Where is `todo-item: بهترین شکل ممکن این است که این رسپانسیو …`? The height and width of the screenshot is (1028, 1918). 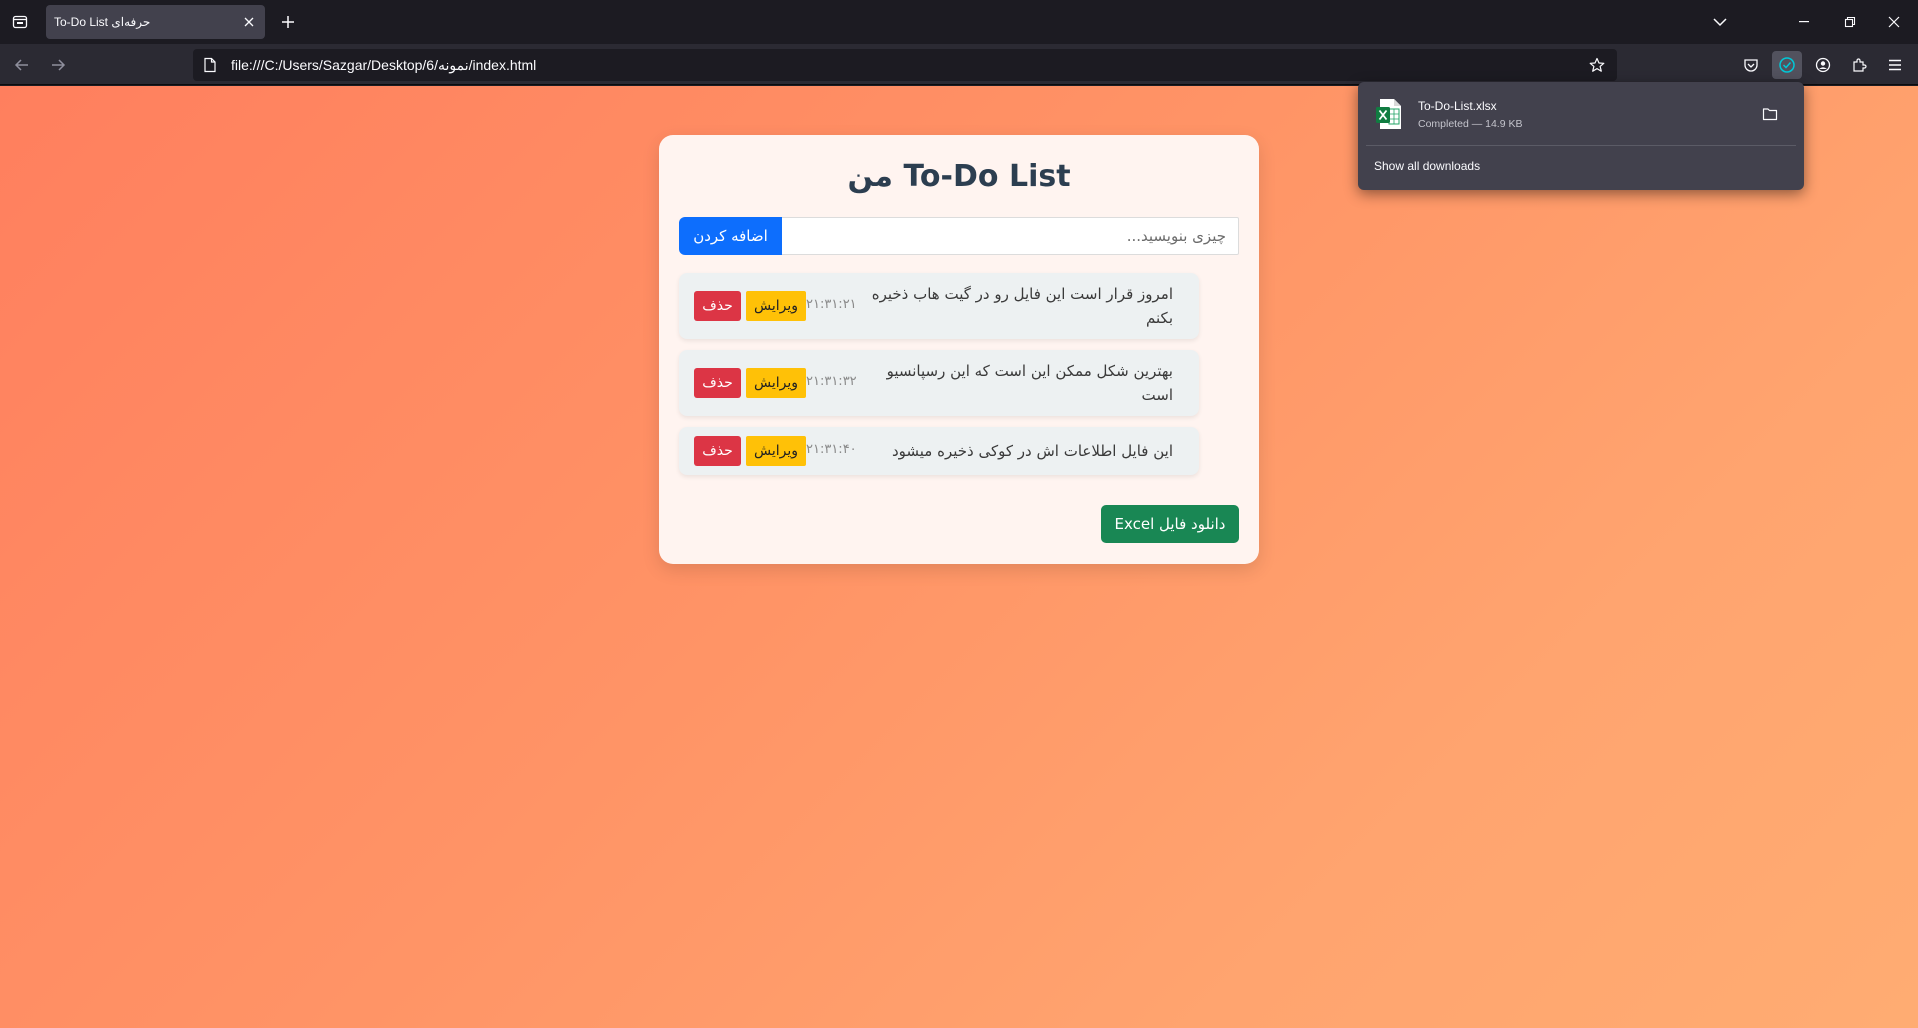 todo-item: بهترین شکل ممکن این است که این رسپانسیو … is located at coordinates (939, 383).